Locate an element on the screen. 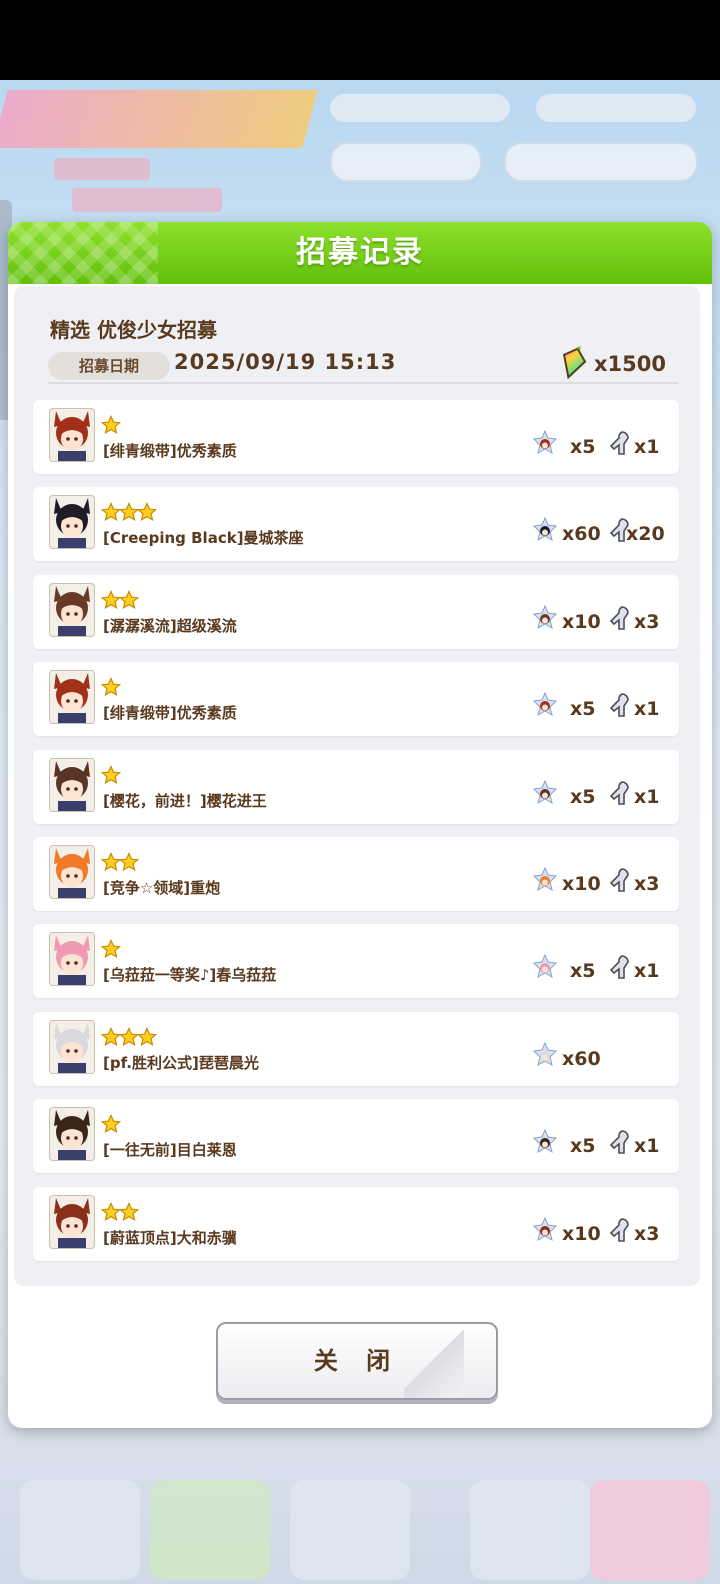 The image size is (720, 1584). horseshoe-count: x20 is located at coordinates (645, 534).